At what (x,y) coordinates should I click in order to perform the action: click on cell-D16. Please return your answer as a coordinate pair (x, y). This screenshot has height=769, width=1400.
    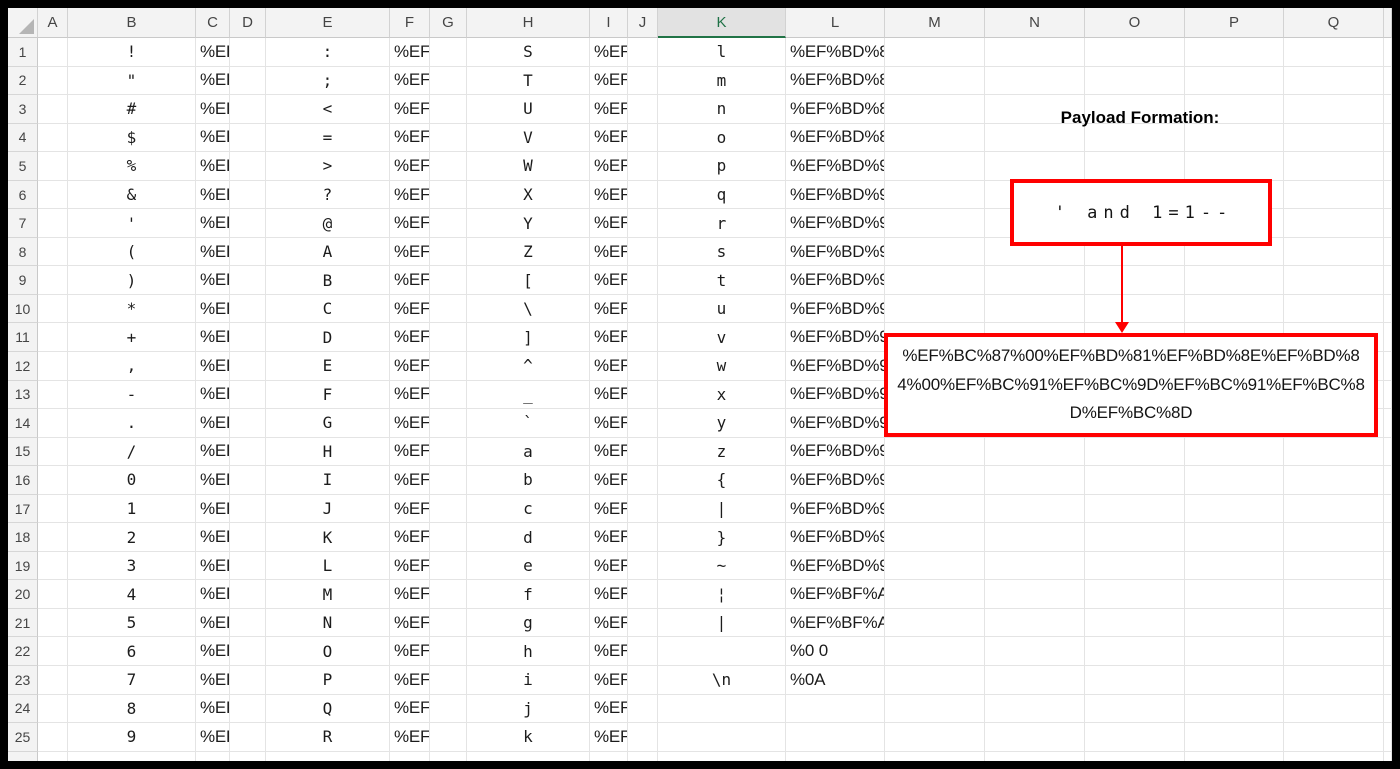
    Looking at the image, I should click on (248, 480).